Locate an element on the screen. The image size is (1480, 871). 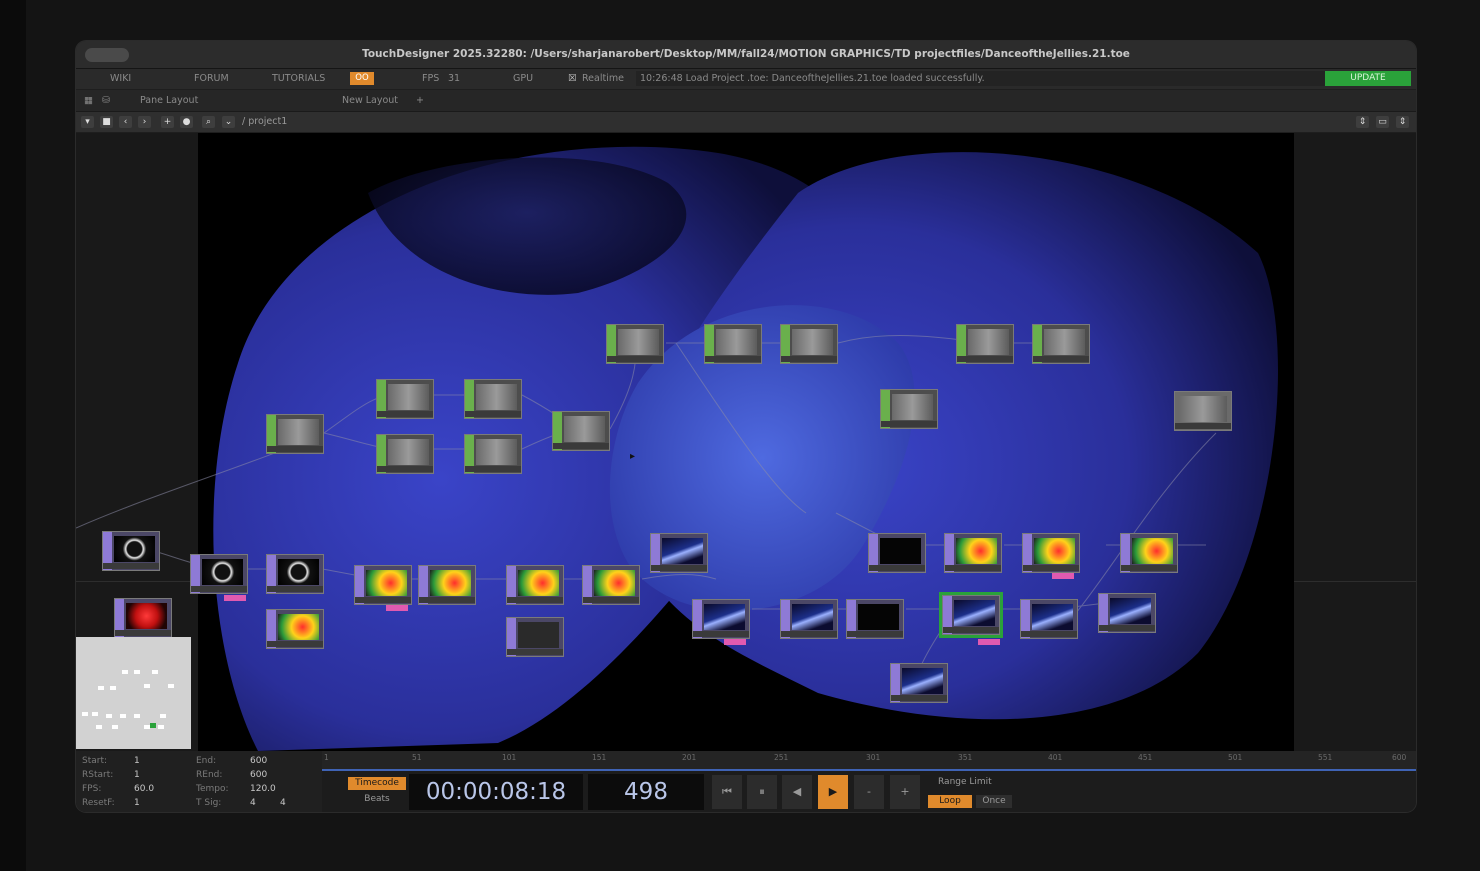
bookmark-icon: ⌄ is located at coordinates (228, 122).